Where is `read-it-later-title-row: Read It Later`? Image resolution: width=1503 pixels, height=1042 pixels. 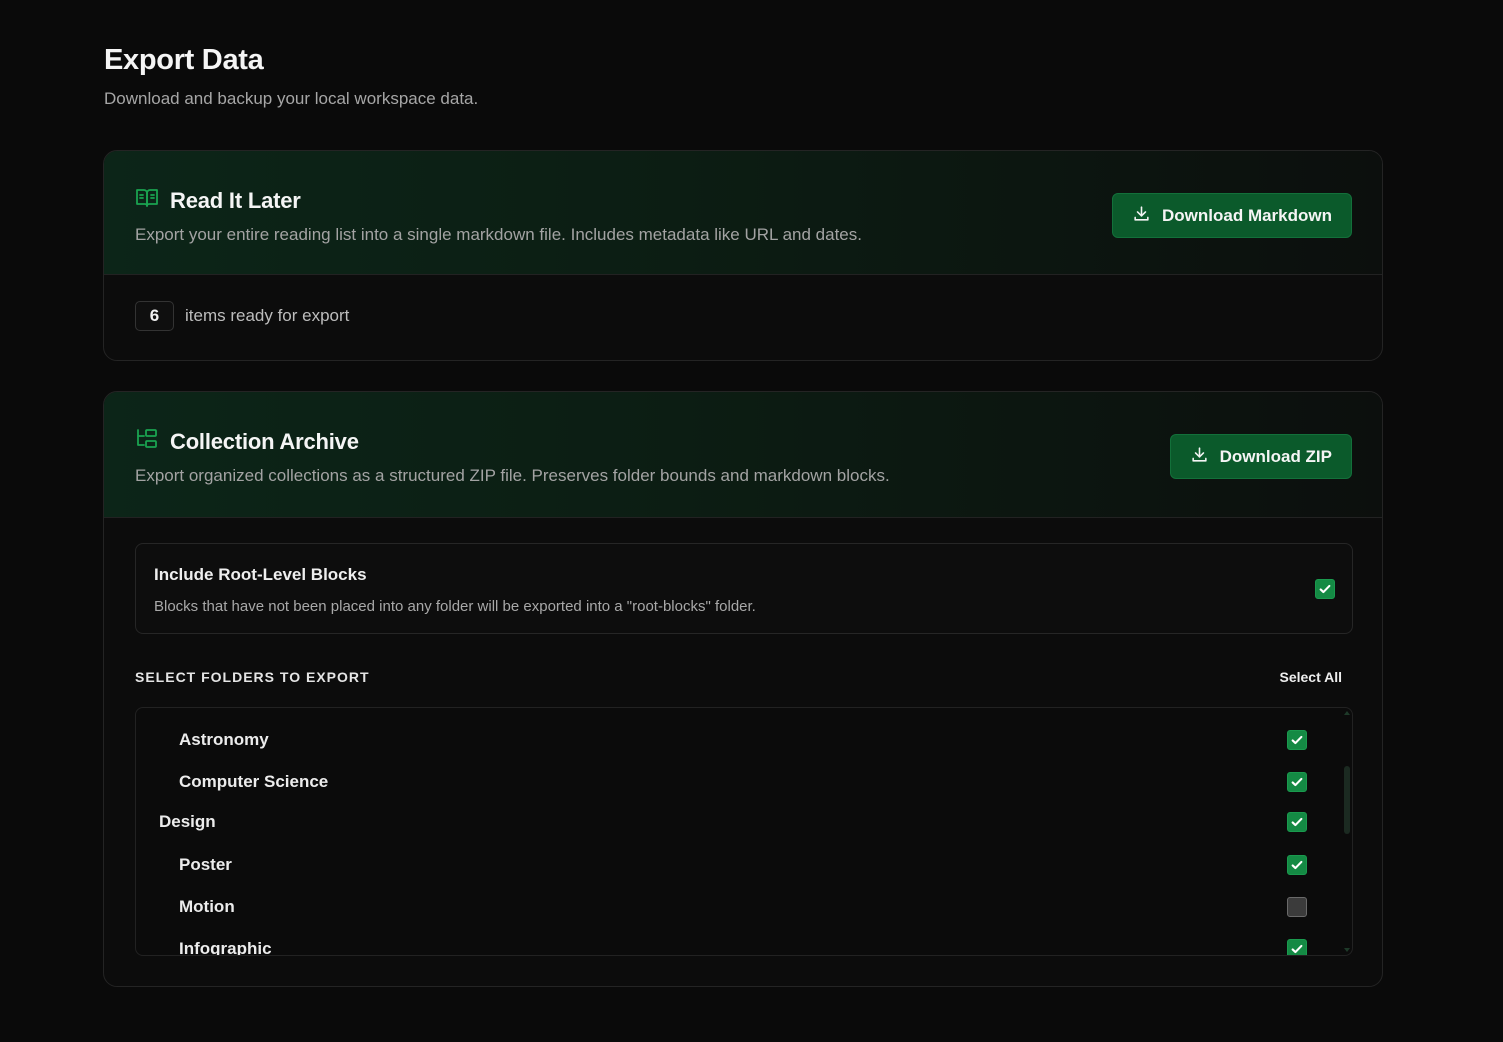
read-it-later-title-row: Read It Later is located at coordinates (218, 200).